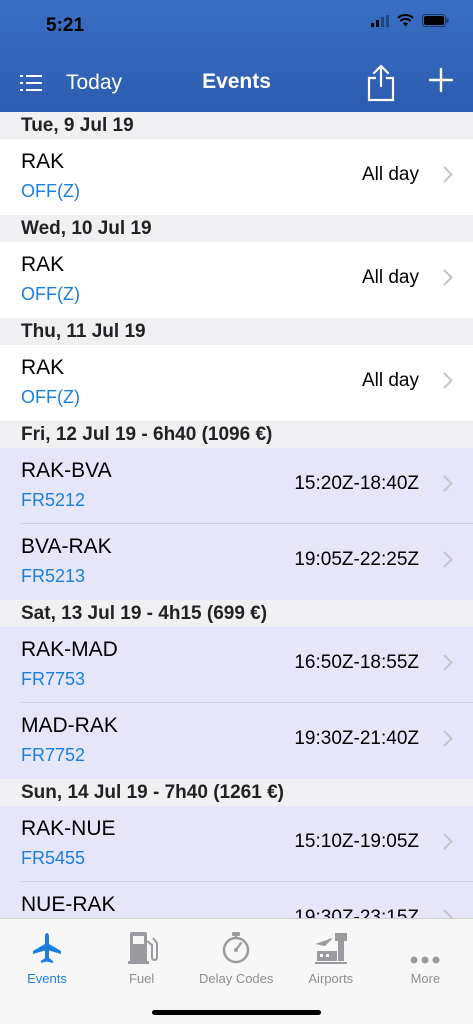 The width and height of the screenshot is (473, 1024). I want to click on flight-row: BVA-RAK FR5213 19:05Z-22:25Z, so click(236, 562).